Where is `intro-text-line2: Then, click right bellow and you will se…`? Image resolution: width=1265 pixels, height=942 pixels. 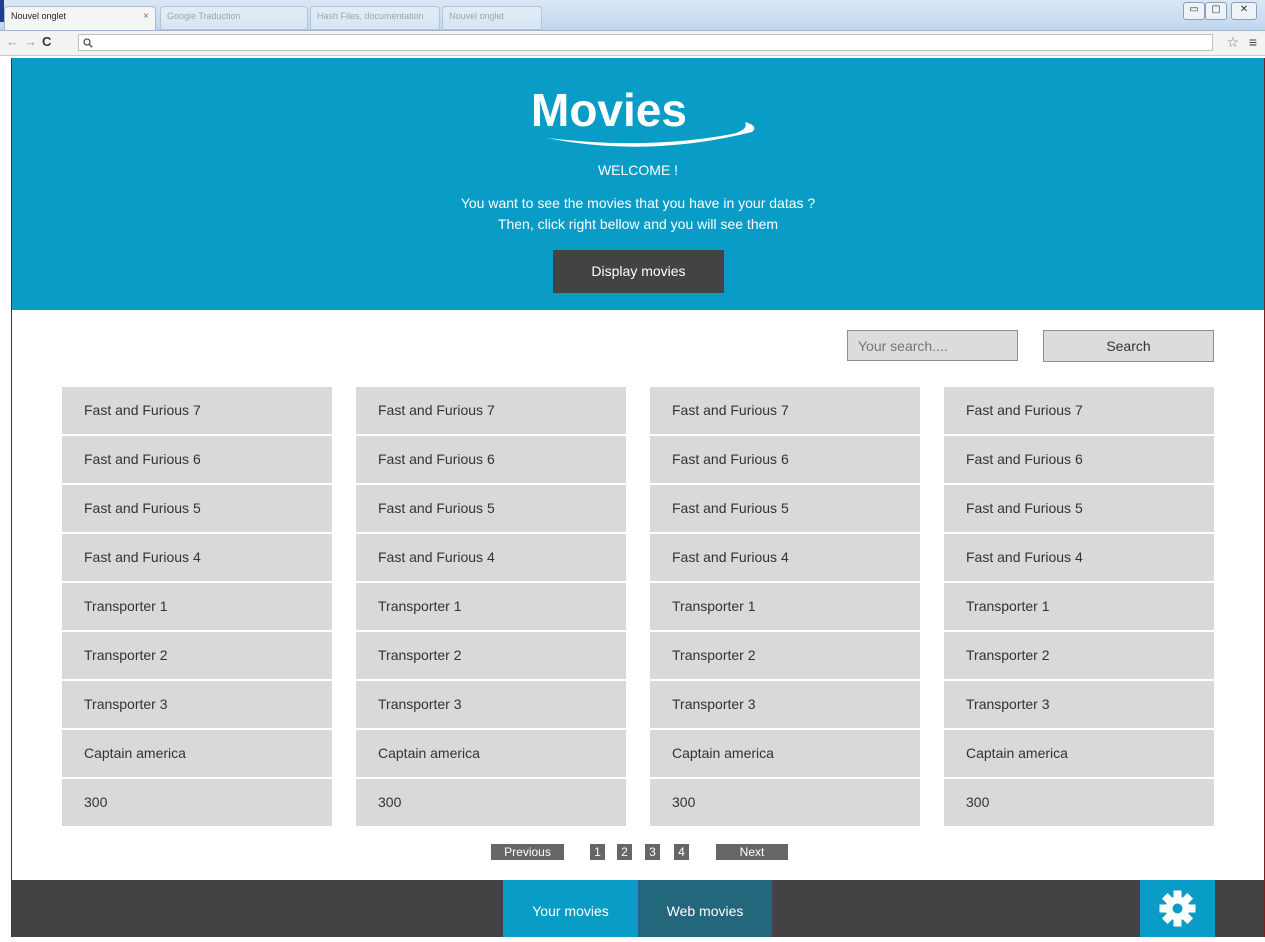 intro-text-line2: Then, click right bellow and you will se… is located at coordinates (638, 224).